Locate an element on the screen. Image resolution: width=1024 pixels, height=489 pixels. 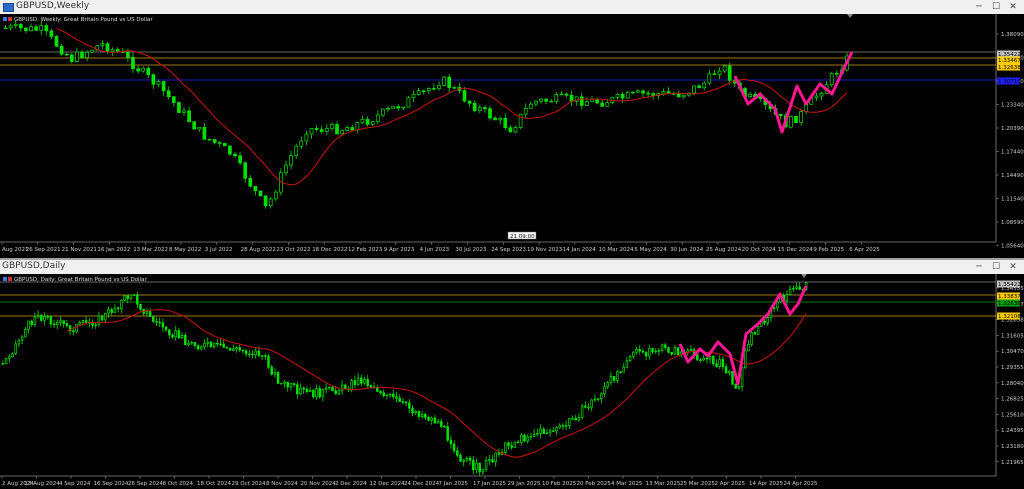
price-tick-label: 1.20390 is located at coordinates (1012, 129).